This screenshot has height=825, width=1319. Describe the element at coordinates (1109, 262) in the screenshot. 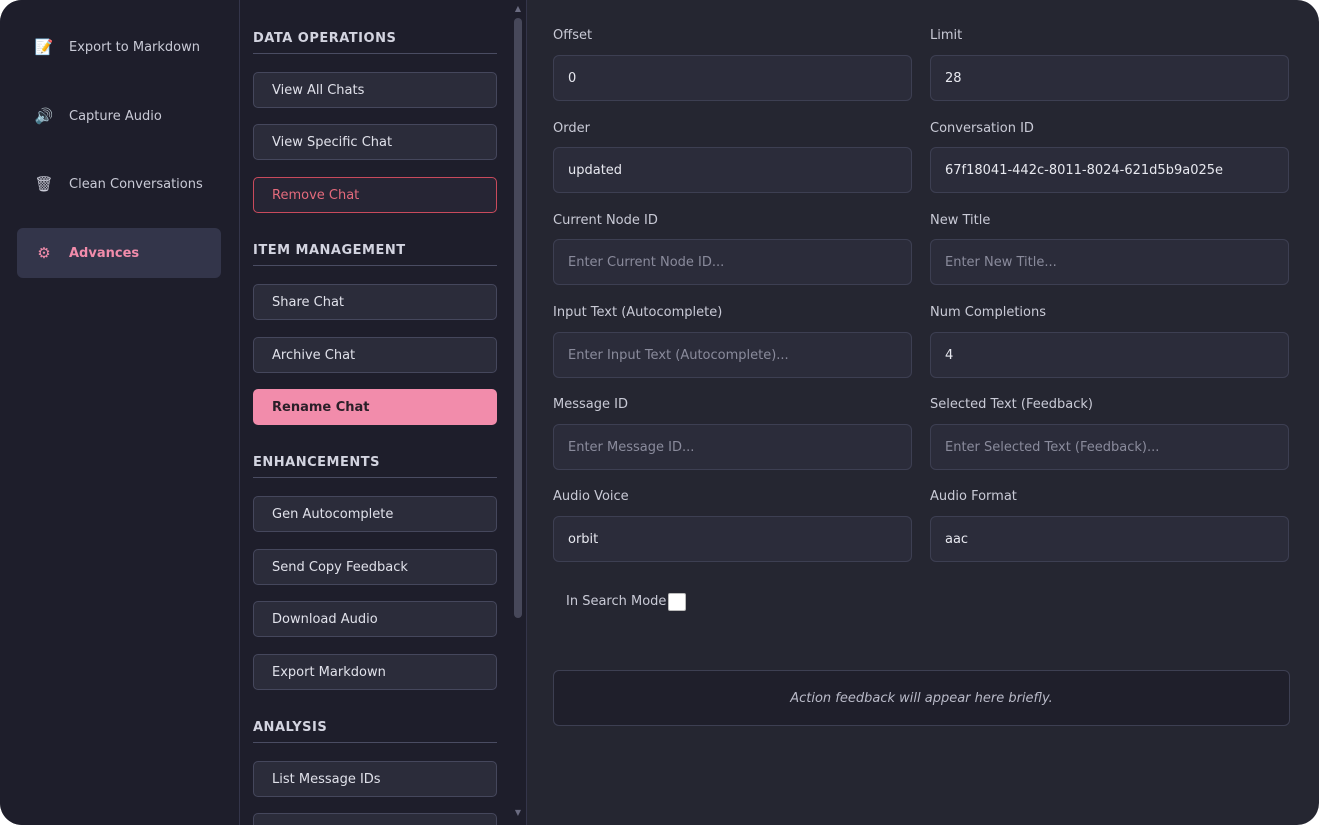

I see `new-title-input` at that location.